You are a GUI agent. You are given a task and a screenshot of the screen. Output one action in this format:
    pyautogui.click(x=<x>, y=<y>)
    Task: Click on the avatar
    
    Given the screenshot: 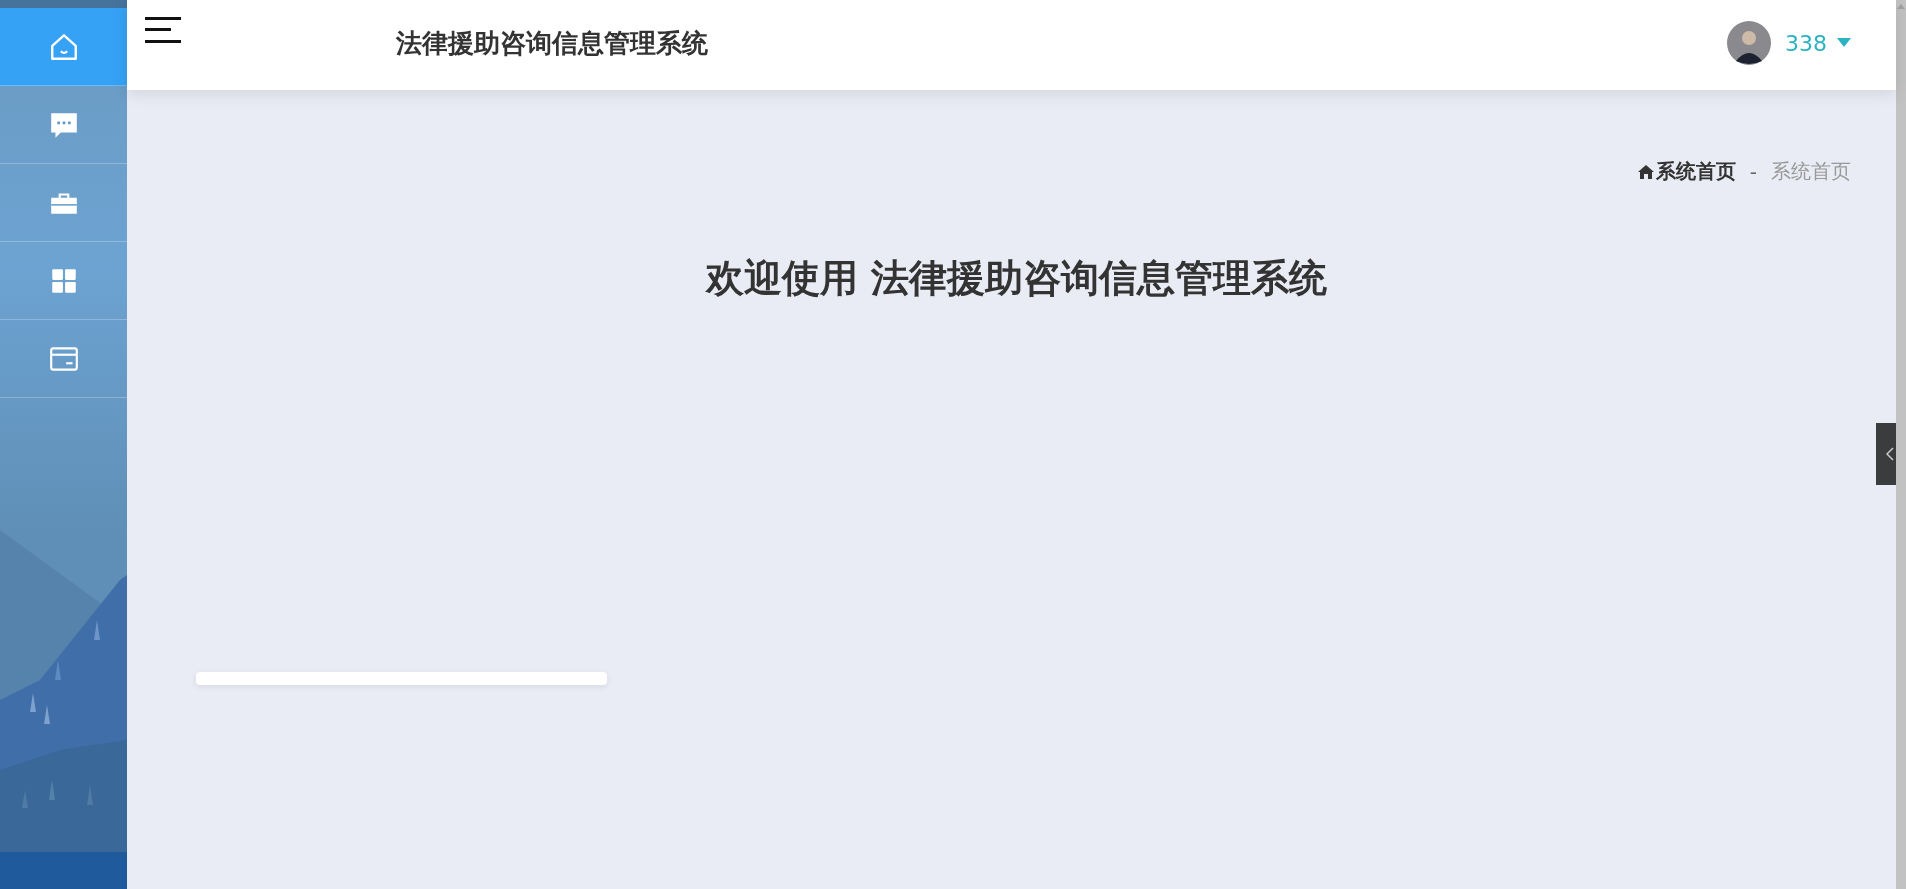 What is the action you would take?
    pyautogui.click(x=1749, y=43)
    